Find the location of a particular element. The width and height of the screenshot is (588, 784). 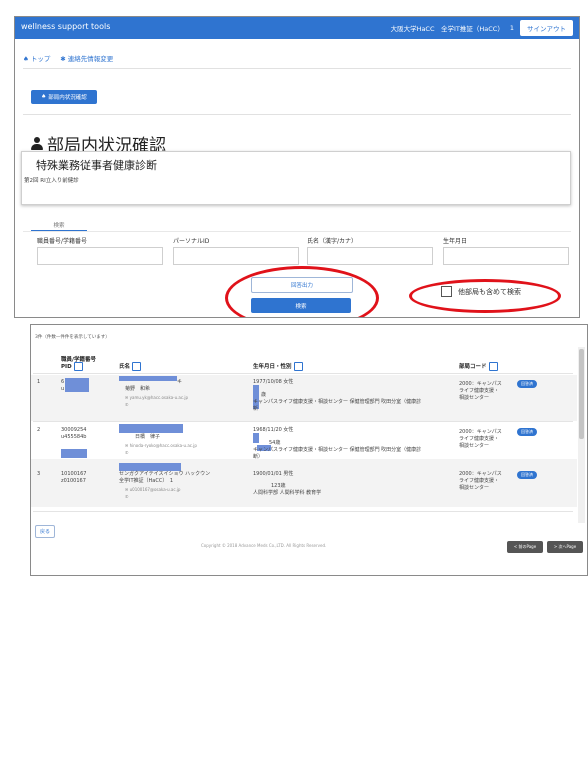

contact-change-label: 連絡先情報変更 is located at coordinates (90, 59).